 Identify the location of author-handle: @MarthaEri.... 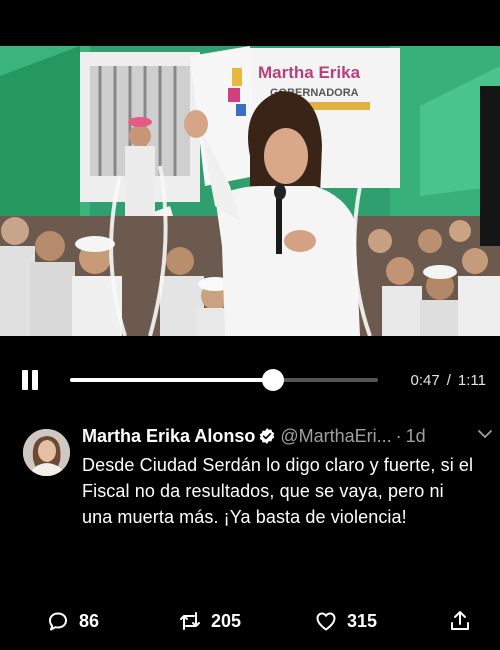
(335, 436).